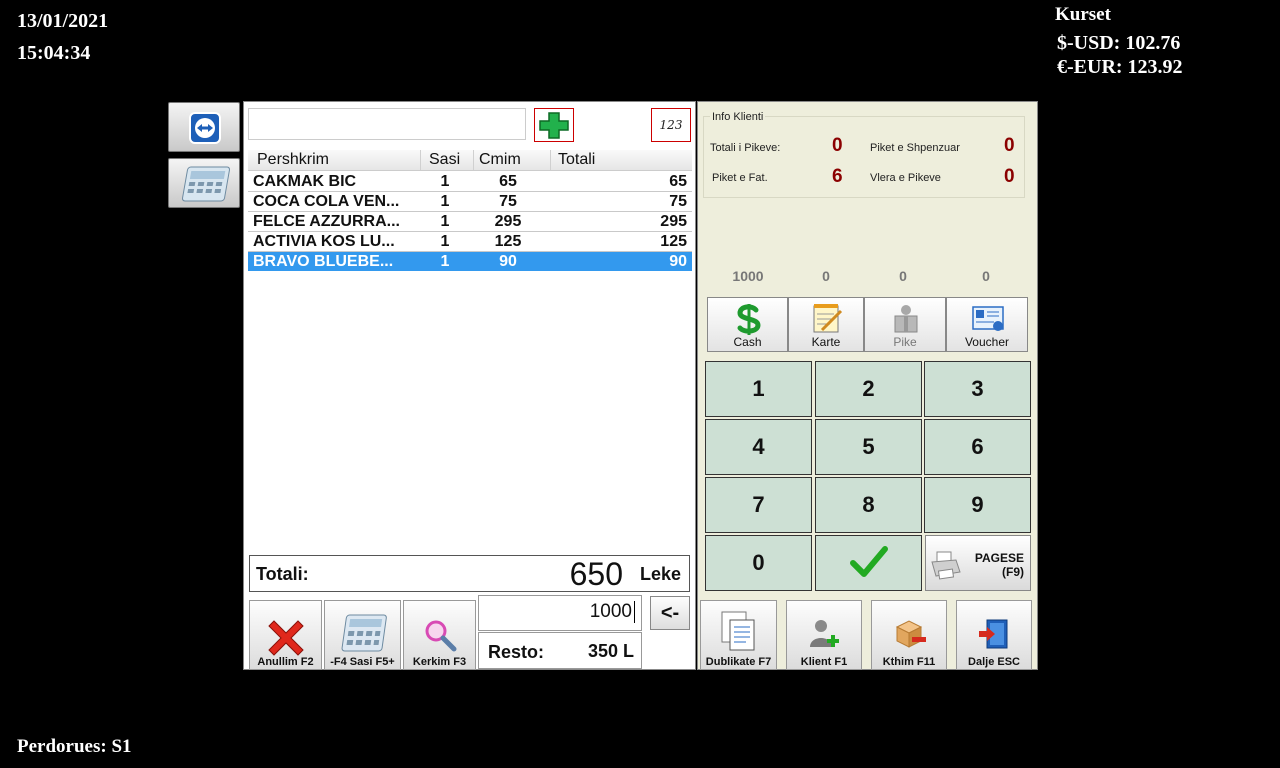 Image resolution: width=1280 pixels, height=768 pixels. What do you see at coordinates (905, 178) in the screenshot?
I see `points-value-label: Vlera e Pikeve` at bounding box center [905, 178].